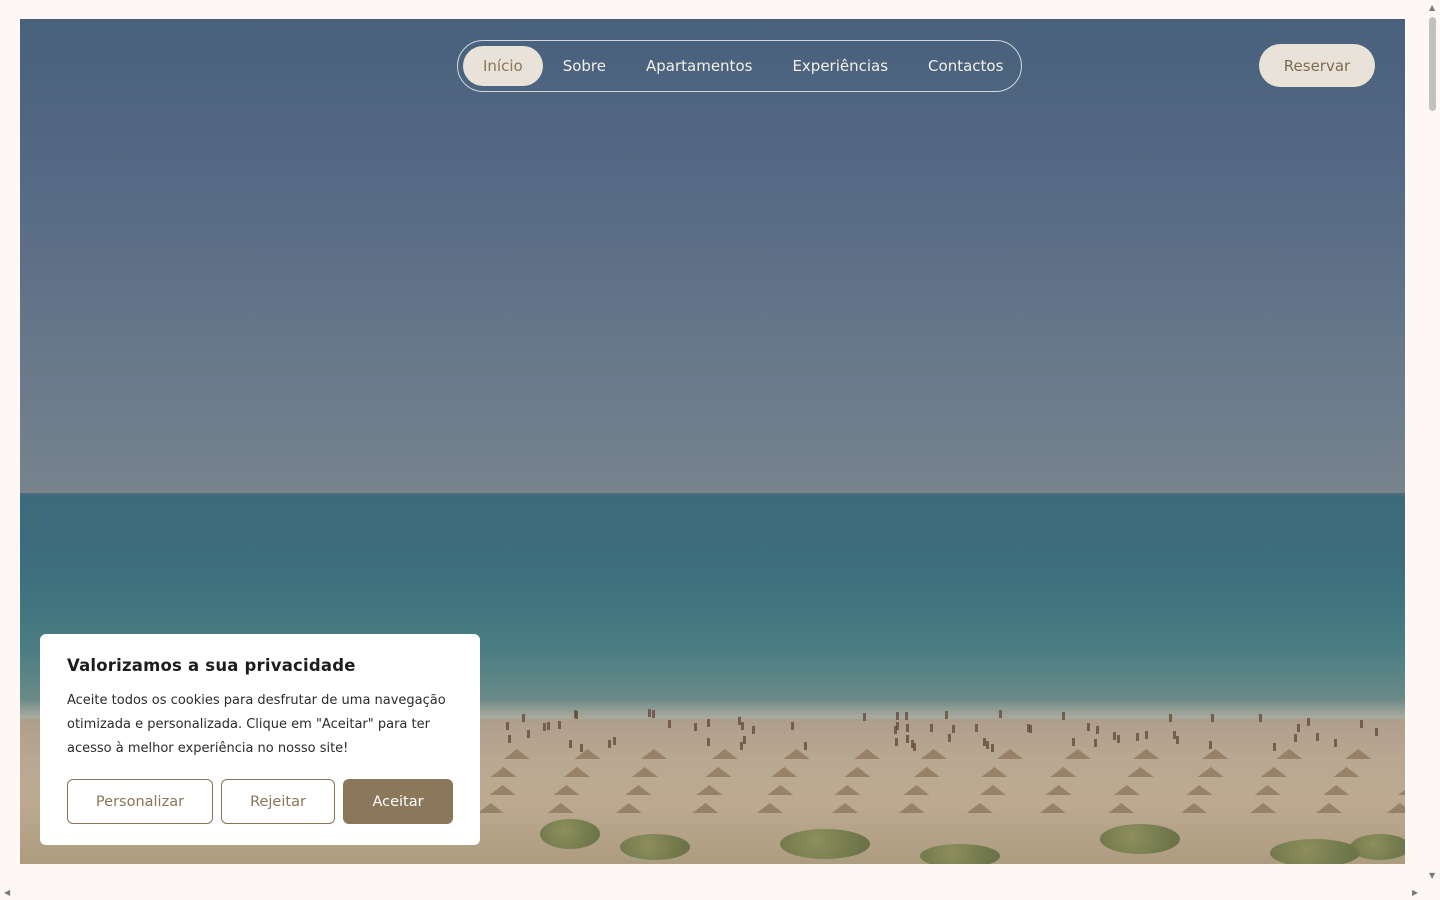 This screenshot has width=1440, height=900. I want to click on reject-button: Rejeitar, so click(278, 801).